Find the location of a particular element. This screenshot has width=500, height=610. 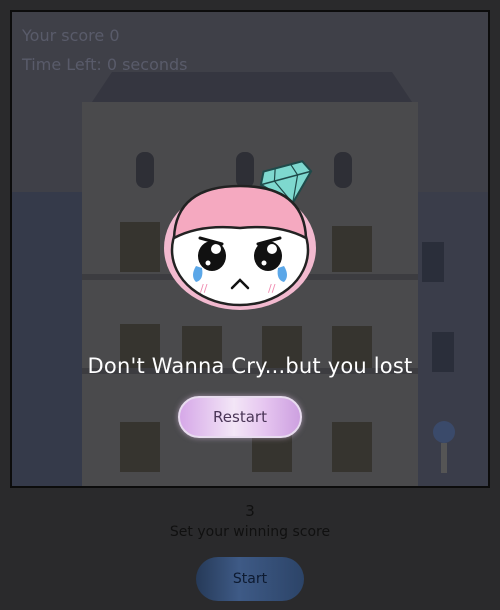

winning-score-value: 3 is located at coordinates (250, 511).